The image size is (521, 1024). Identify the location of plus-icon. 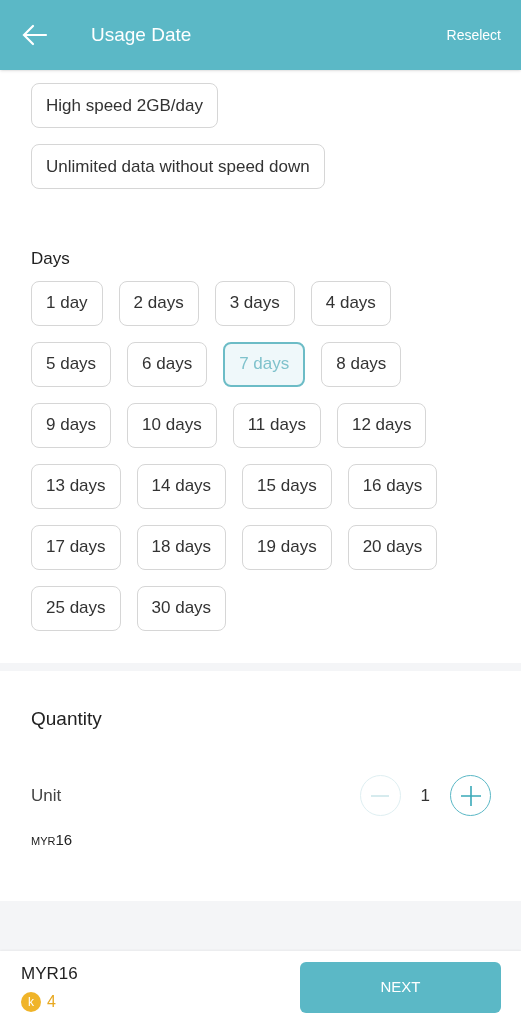
(470, 795).